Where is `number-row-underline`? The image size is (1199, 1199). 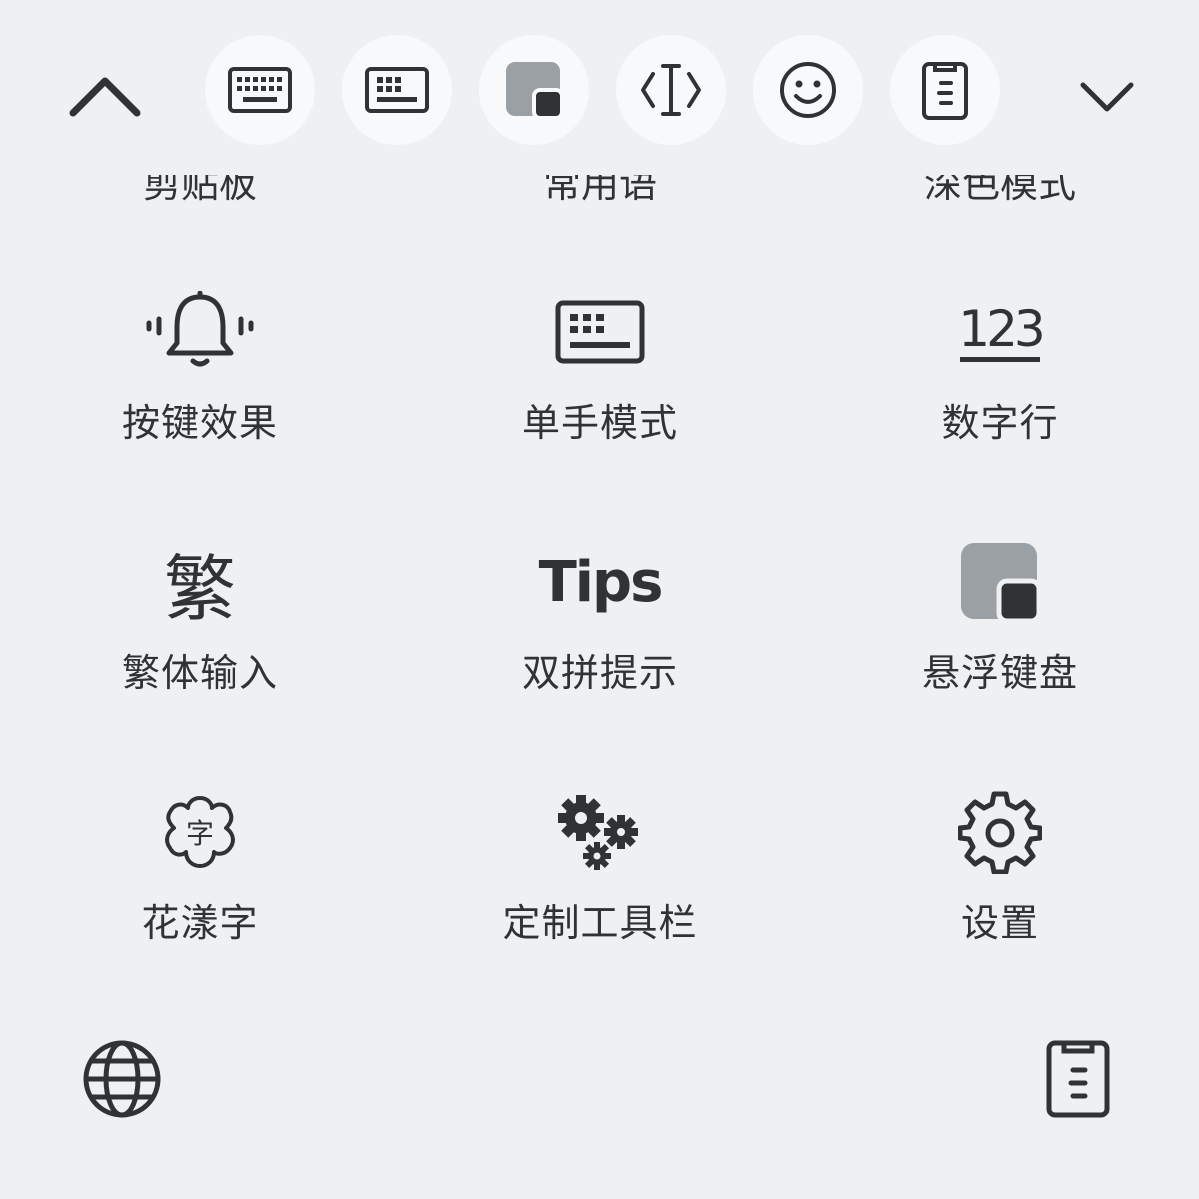 number-row-underline is located at coordinates (1000, 359).